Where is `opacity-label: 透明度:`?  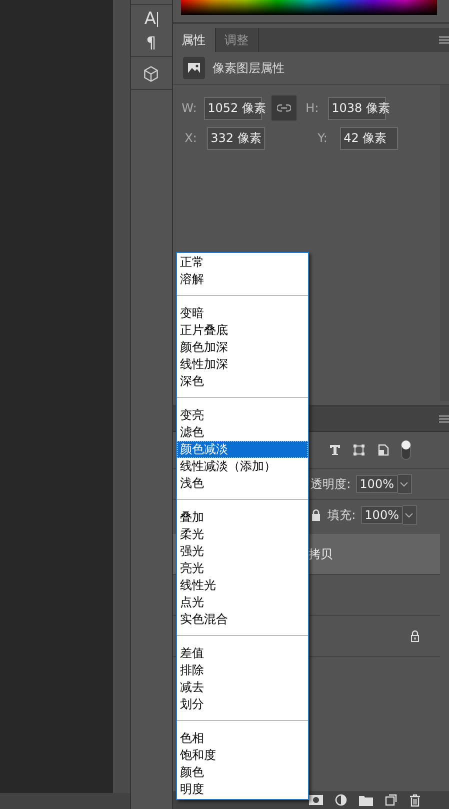
opacity-label: 透明度: is located at coordinates (330, 484).